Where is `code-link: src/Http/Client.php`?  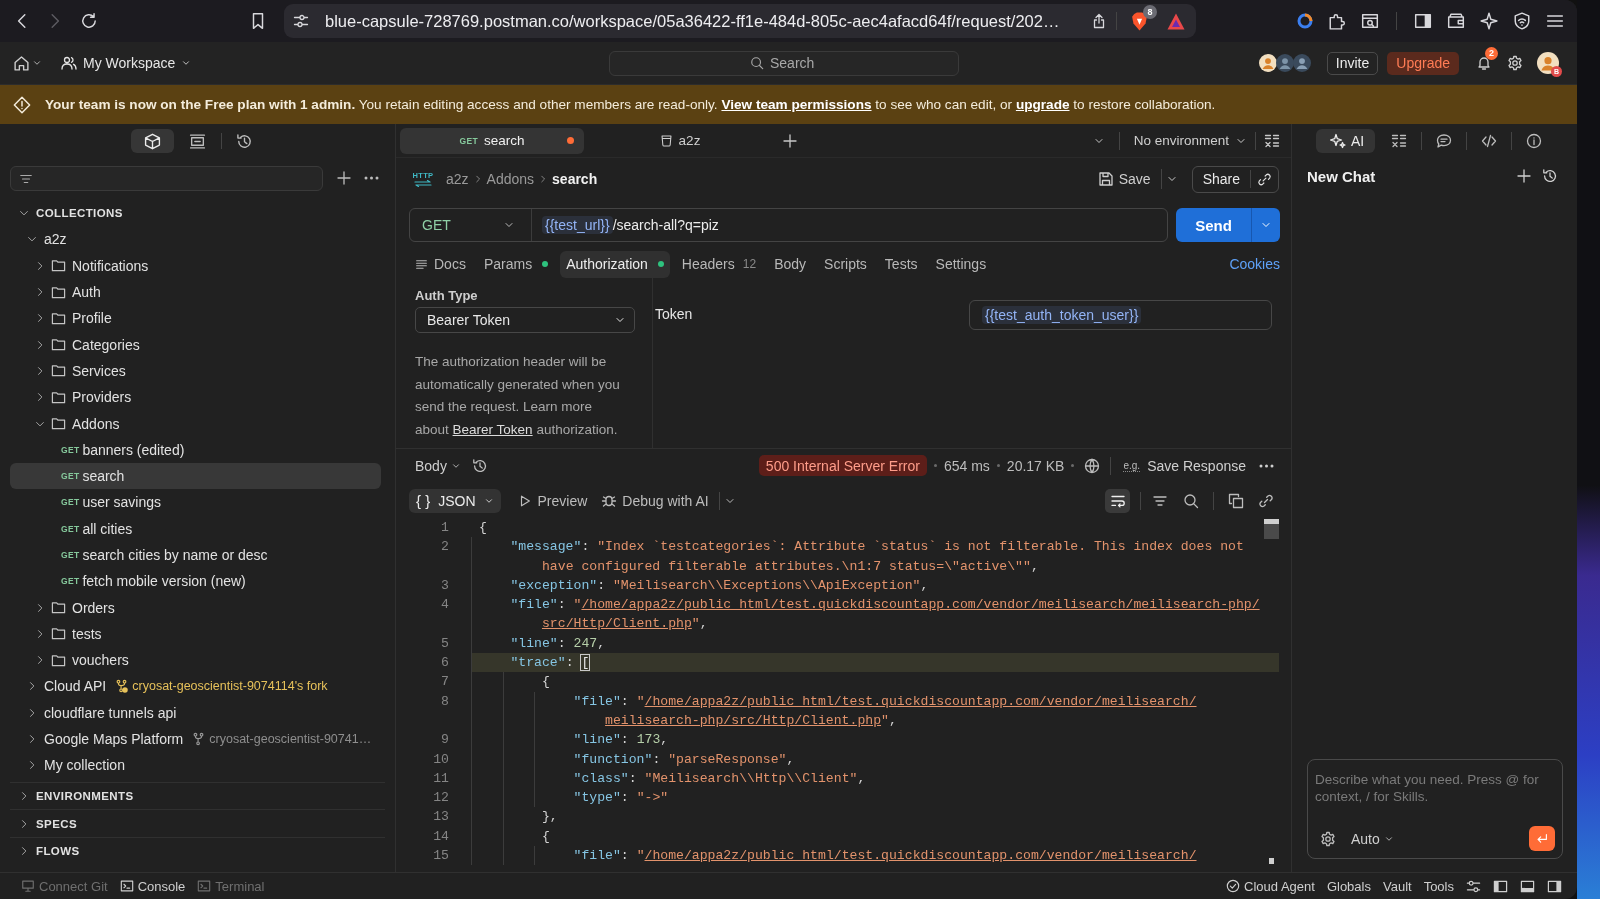 code-link: src/Http/Client.php is located at coordinates (616, 624).